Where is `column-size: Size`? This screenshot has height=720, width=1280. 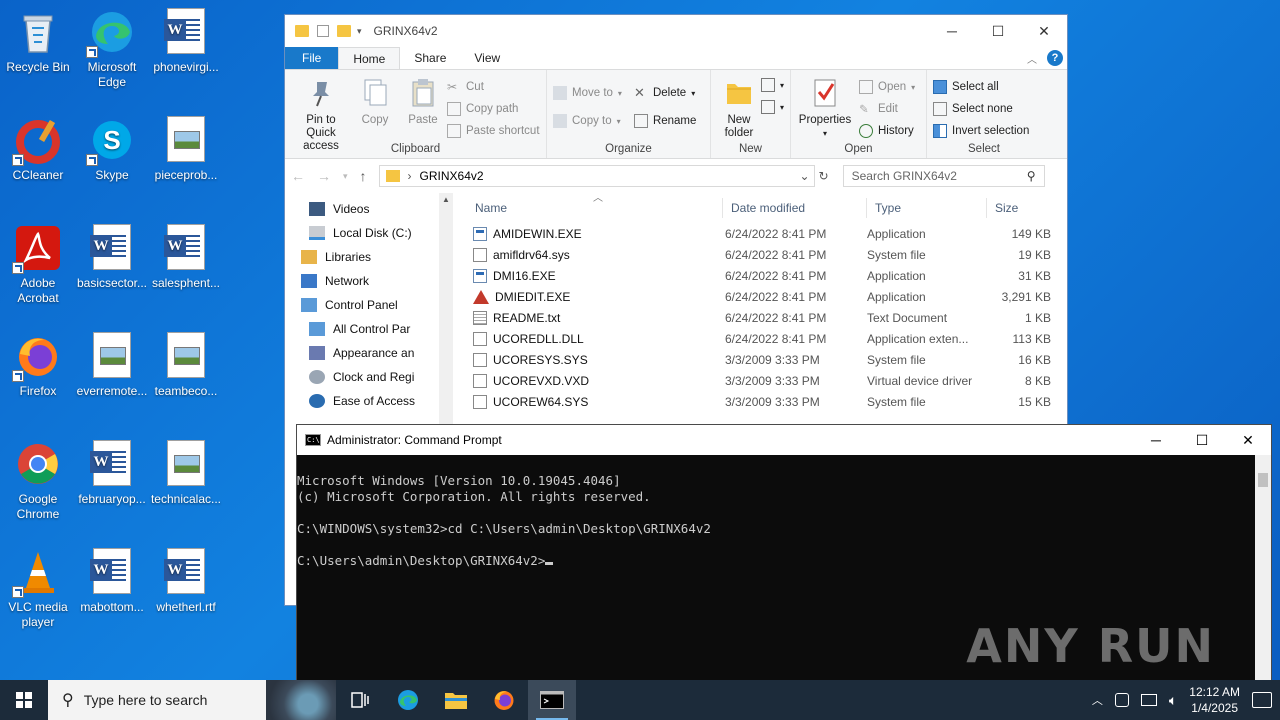
column-size: Size is located at coordinates (1027, 208).